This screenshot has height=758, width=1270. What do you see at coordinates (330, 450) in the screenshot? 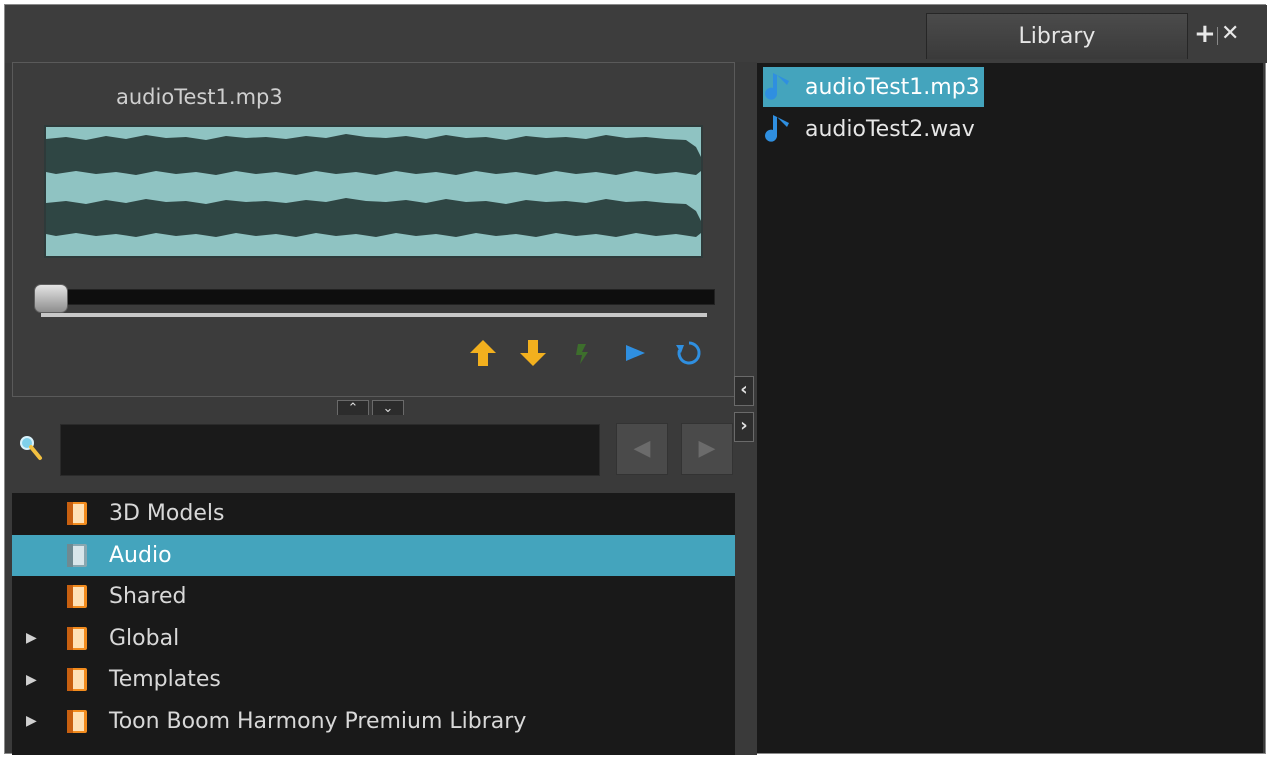
I see `search-input` at bounding box center [330, 450].